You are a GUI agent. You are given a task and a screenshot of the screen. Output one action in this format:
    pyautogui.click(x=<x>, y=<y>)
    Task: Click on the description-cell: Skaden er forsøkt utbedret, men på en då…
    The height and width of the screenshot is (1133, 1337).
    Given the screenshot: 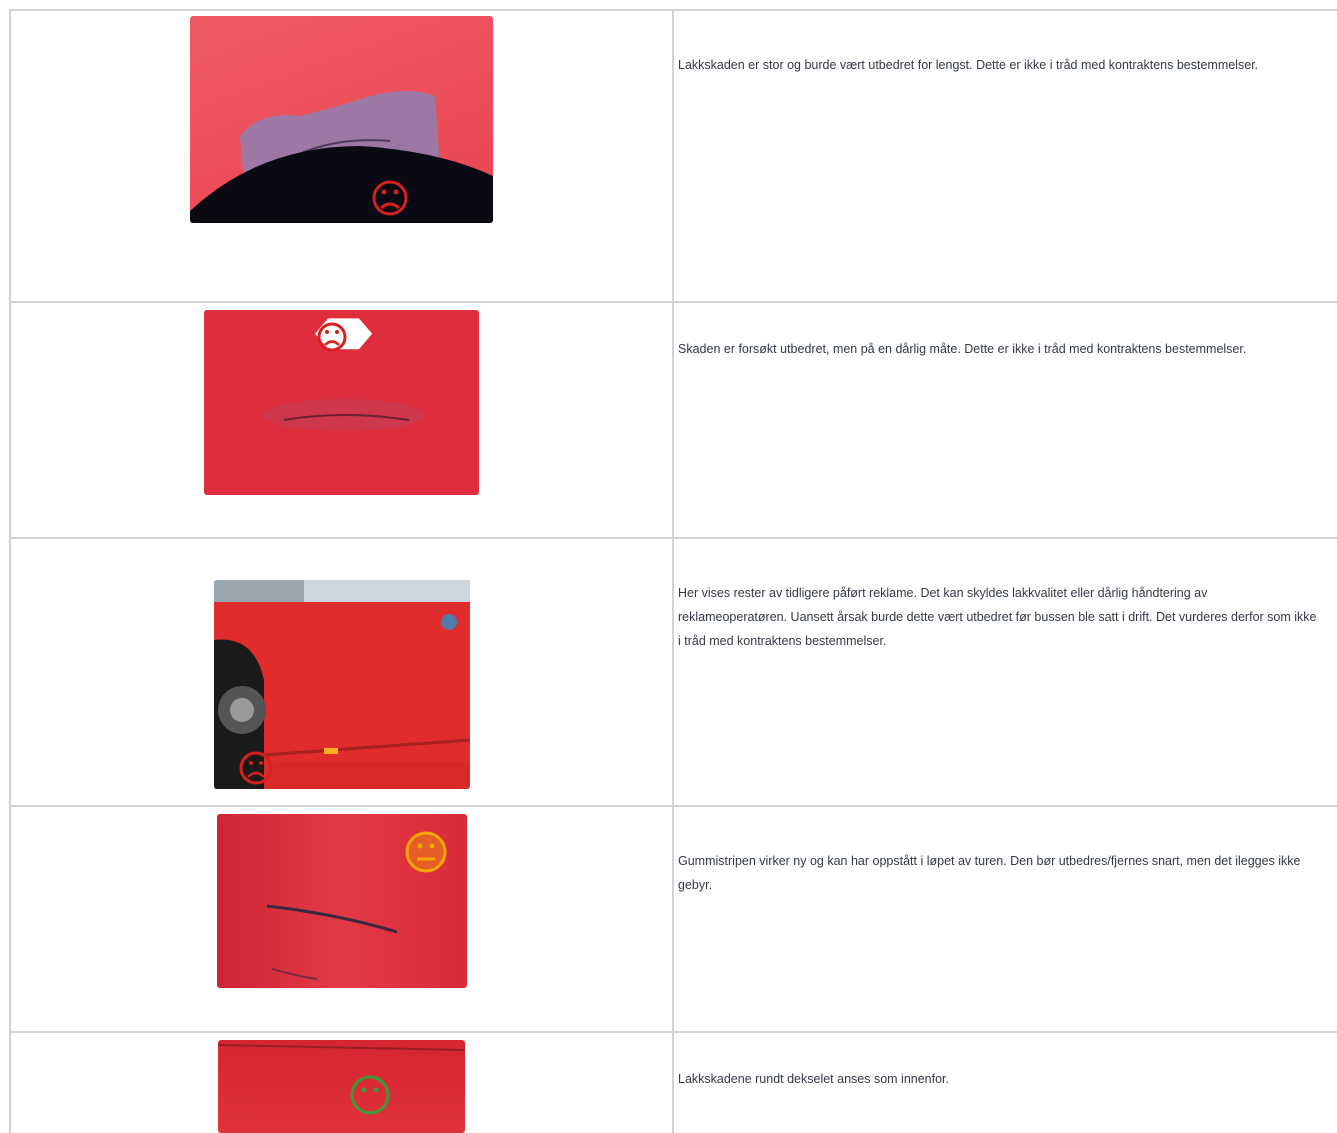 What is the action you would take?
    pyautogui.click(x=1005, y=420)
    